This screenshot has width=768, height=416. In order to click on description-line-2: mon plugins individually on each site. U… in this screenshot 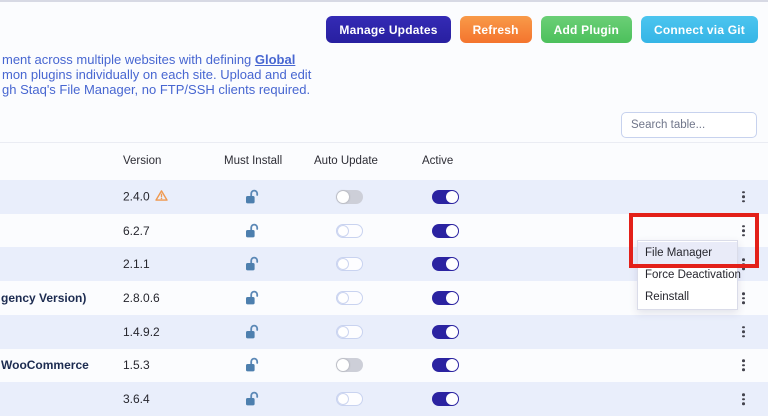, I will do `click(157, 74)`.